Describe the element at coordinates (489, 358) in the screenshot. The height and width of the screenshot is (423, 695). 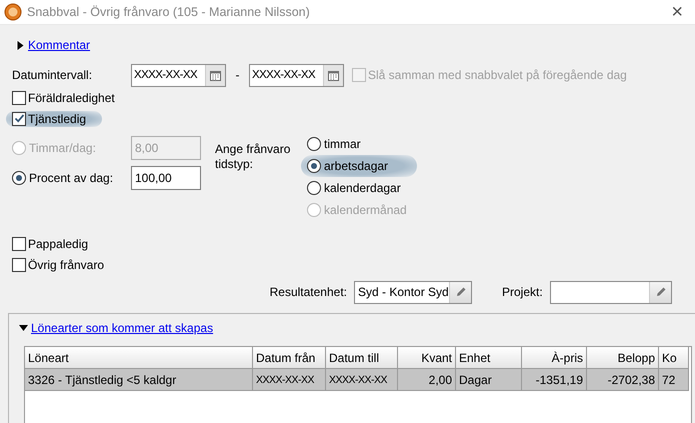
I see `column-header: Enhet` at that location.